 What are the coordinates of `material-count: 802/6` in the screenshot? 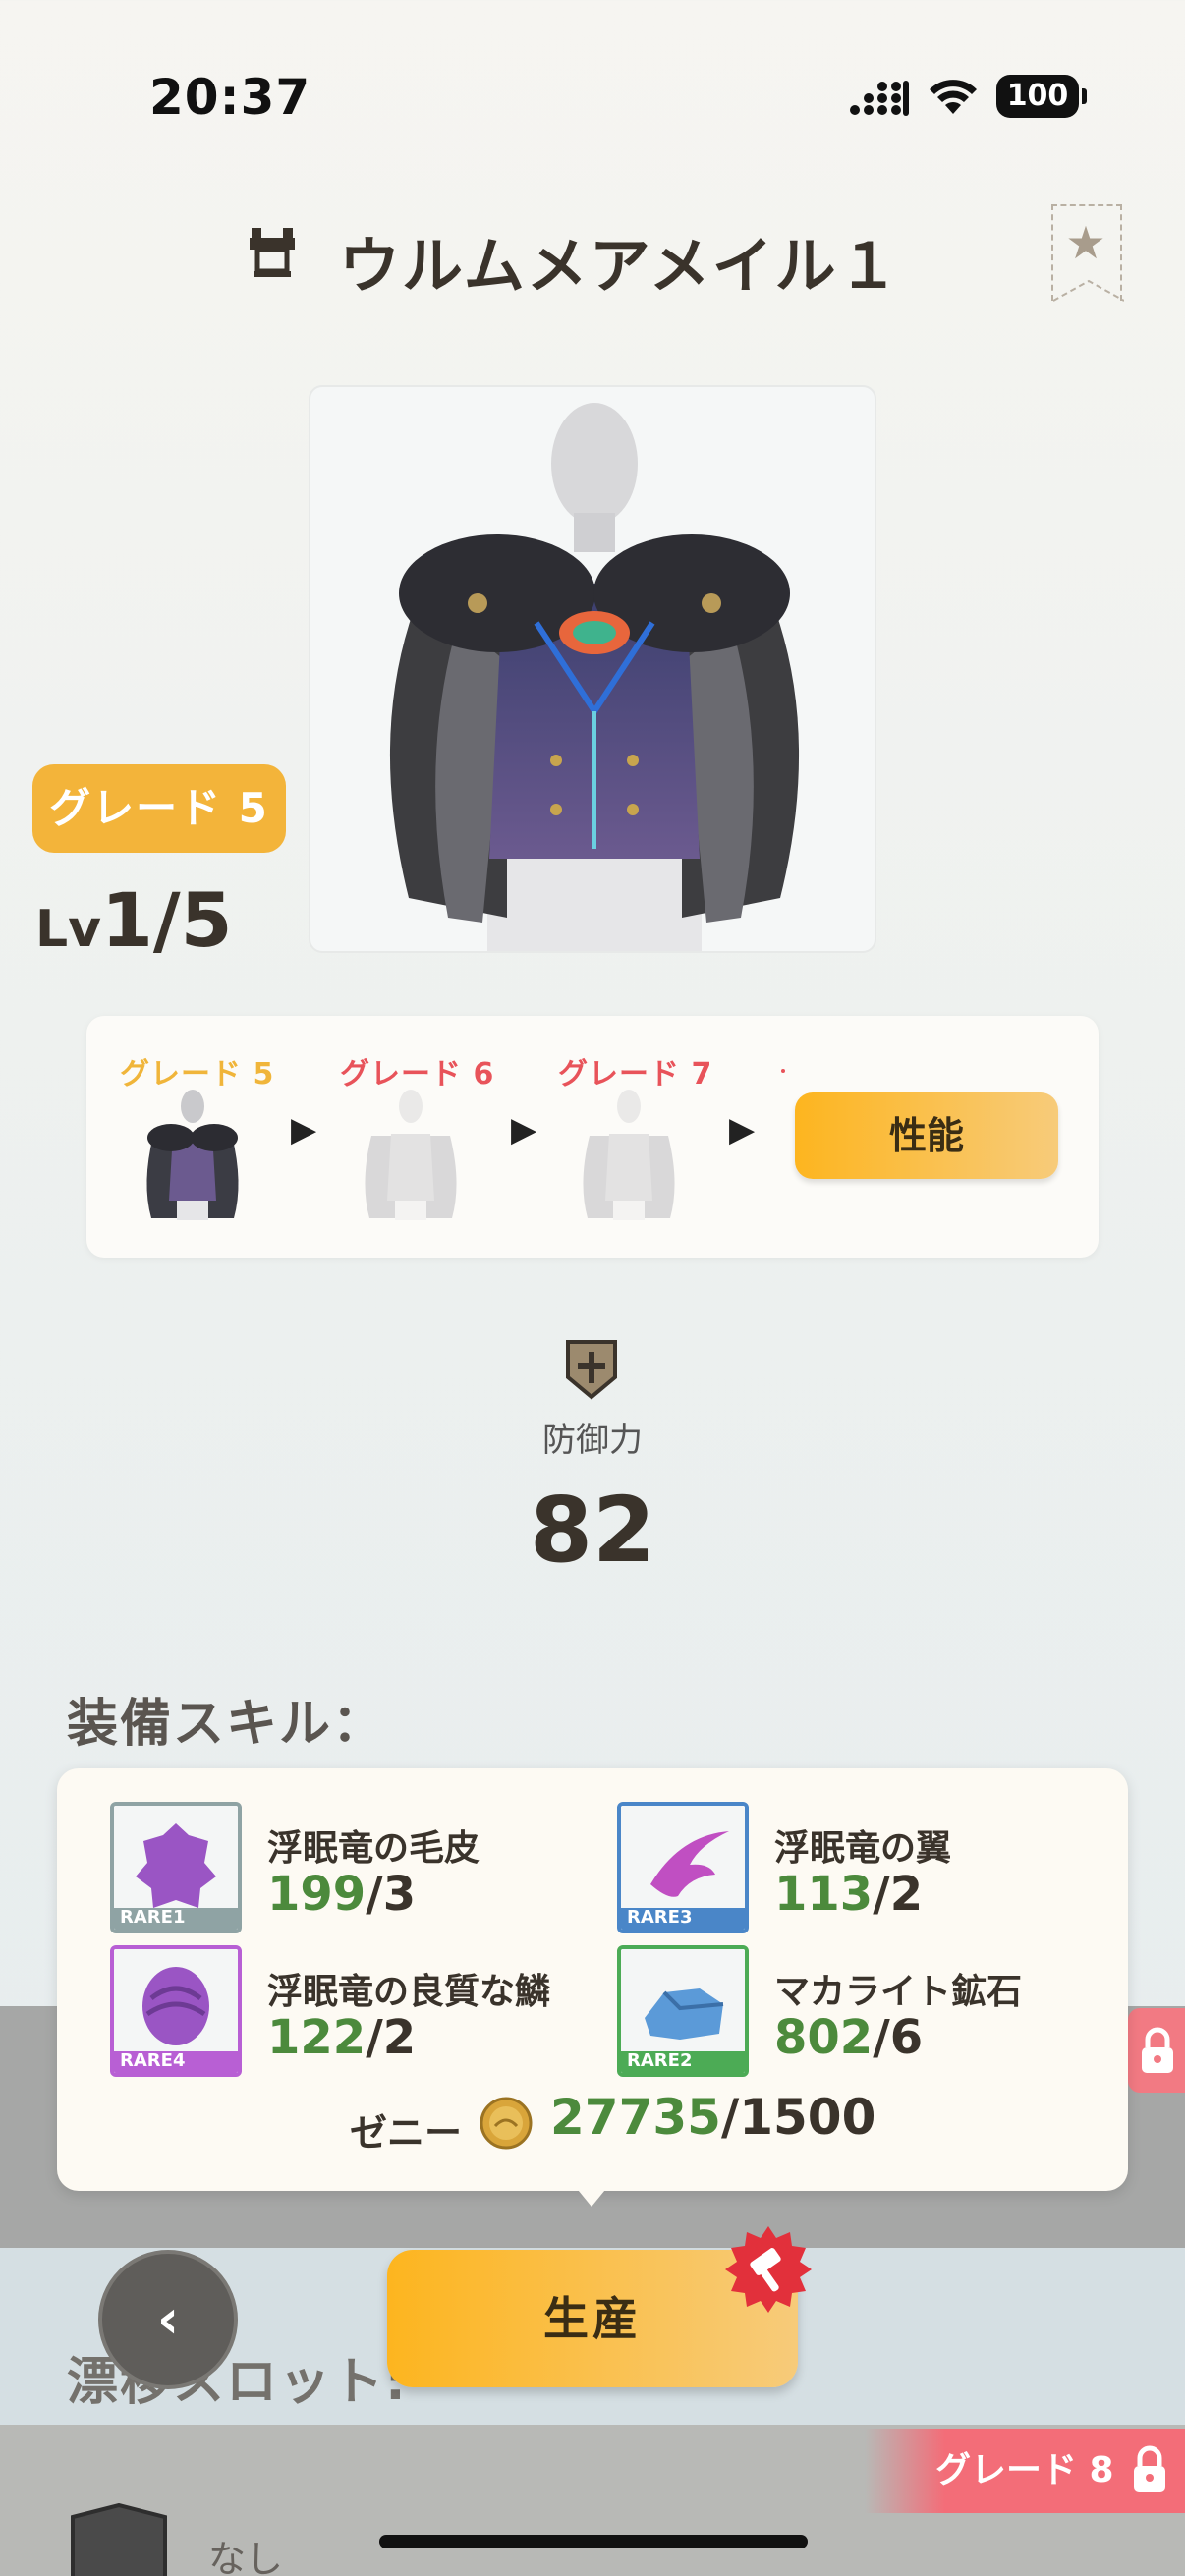 It's located at (848, 2037).